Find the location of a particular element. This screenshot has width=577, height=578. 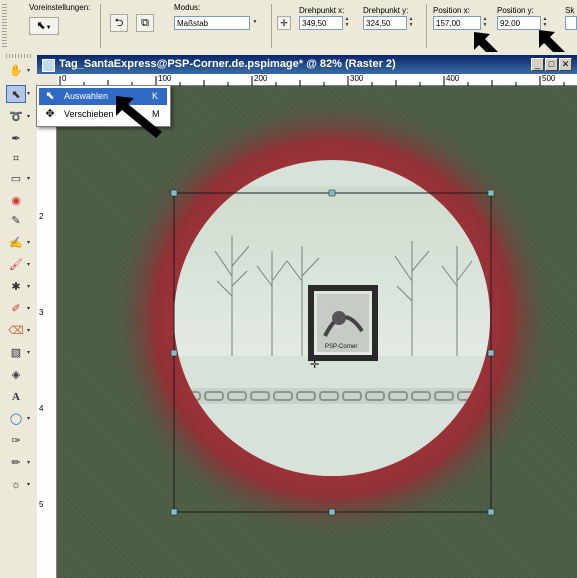

crop-tool: ⌗ is located at coordinates (16, 159).